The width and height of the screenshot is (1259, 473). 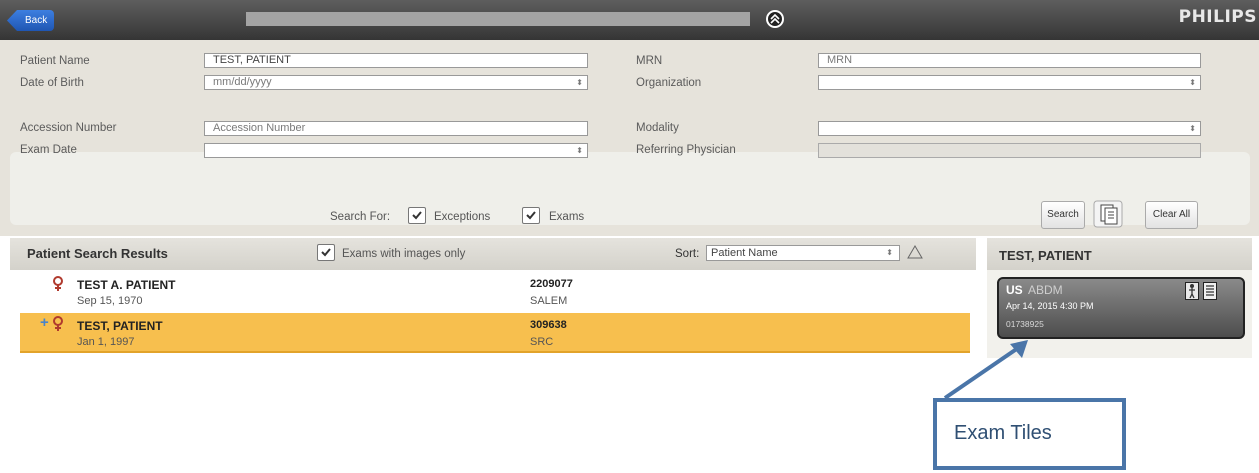 I want to click on top-bar: Back PHILIPS, so click(x=629, y=20).